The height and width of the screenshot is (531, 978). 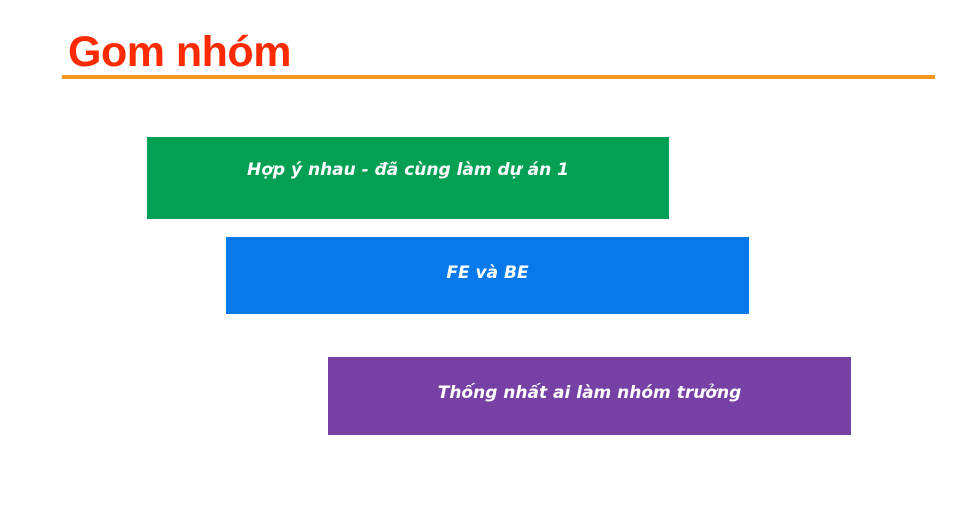 What do you see at coordinates (498, 77) in the screenshot?
I see `title-underline` at bounding box center [498, 77].